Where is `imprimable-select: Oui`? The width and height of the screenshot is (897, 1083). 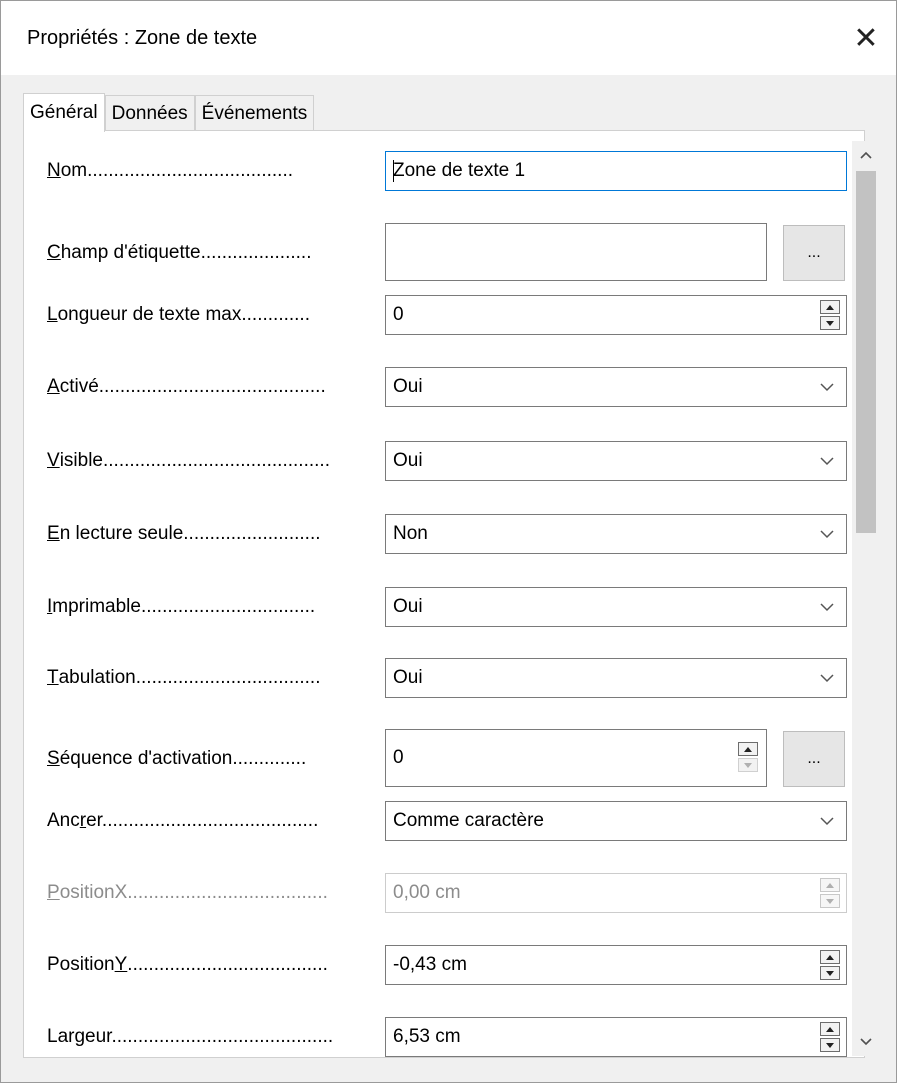
imprimable-select: Oui is located at coordinates (616, 607).